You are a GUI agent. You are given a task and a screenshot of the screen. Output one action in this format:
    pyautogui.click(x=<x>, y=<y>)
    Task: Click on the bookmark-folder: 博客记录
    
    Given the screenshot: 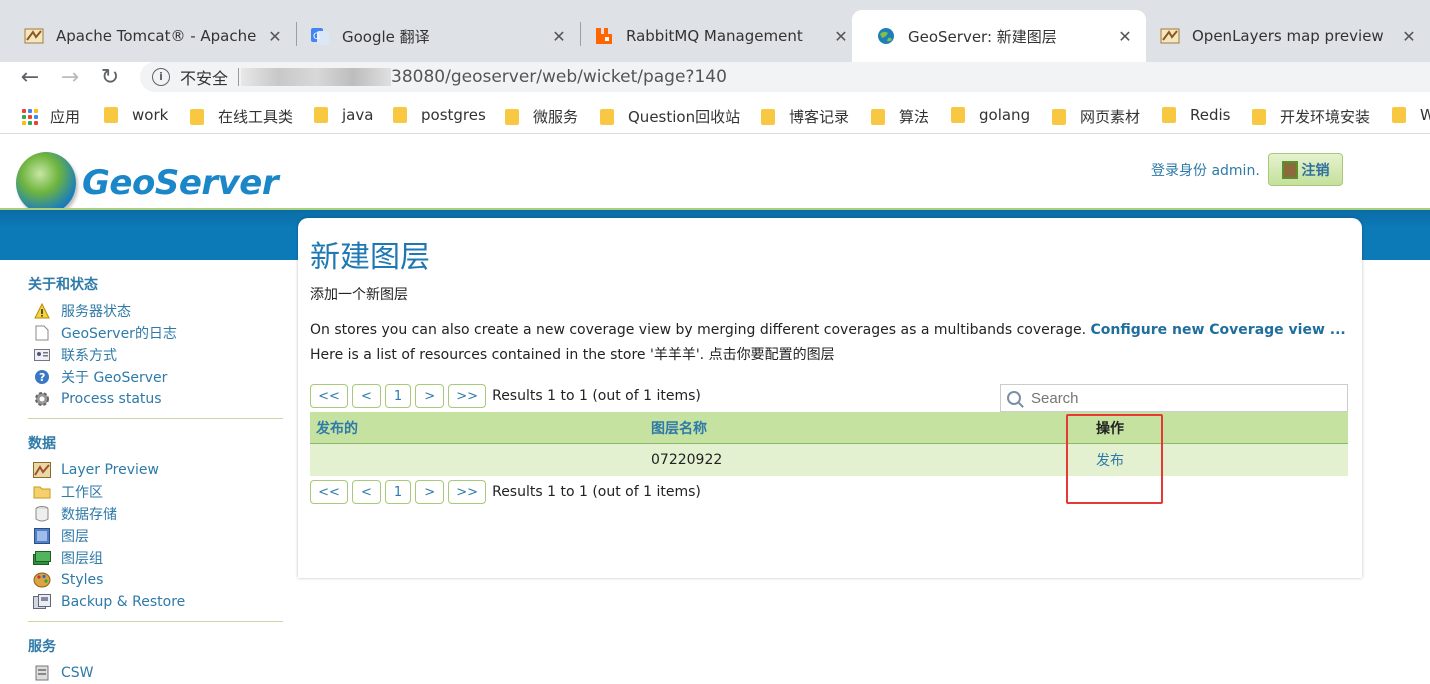 What is the action you would take?
    pyautogui.click(x=805, y=116)
    